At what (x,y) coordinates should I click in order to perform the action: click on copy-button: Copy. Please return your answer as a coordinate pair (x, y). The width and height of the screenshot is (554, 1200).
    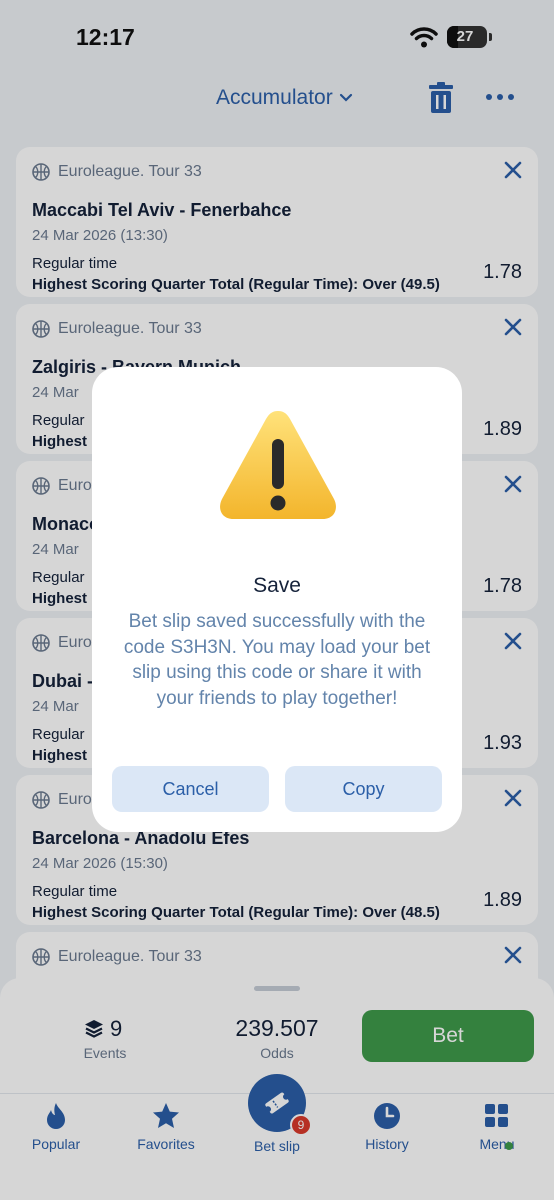
    Looking at the image, I should click on (363, 789).